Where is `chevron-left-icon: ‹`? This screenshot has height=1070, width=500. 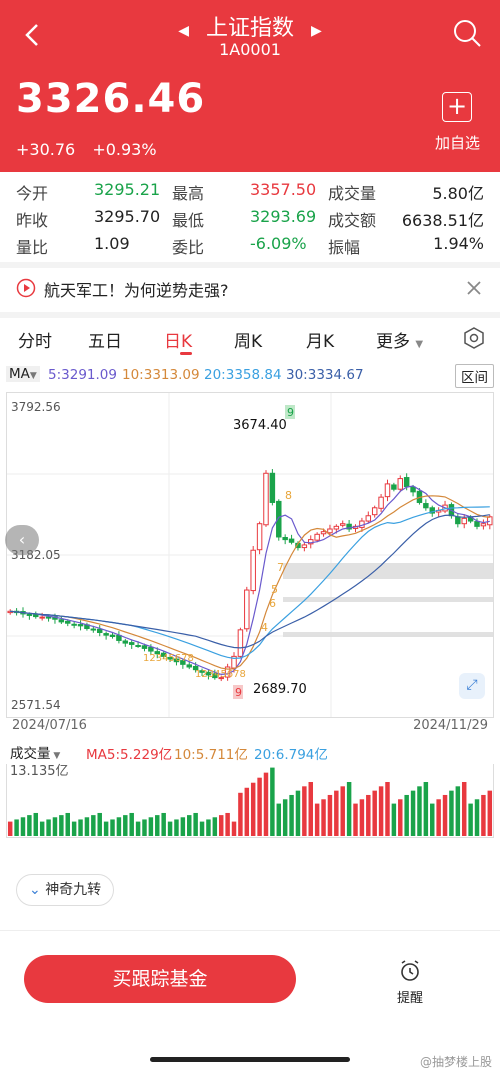
chevron-left-icon: ‹ is located at coordinates (22, 540).